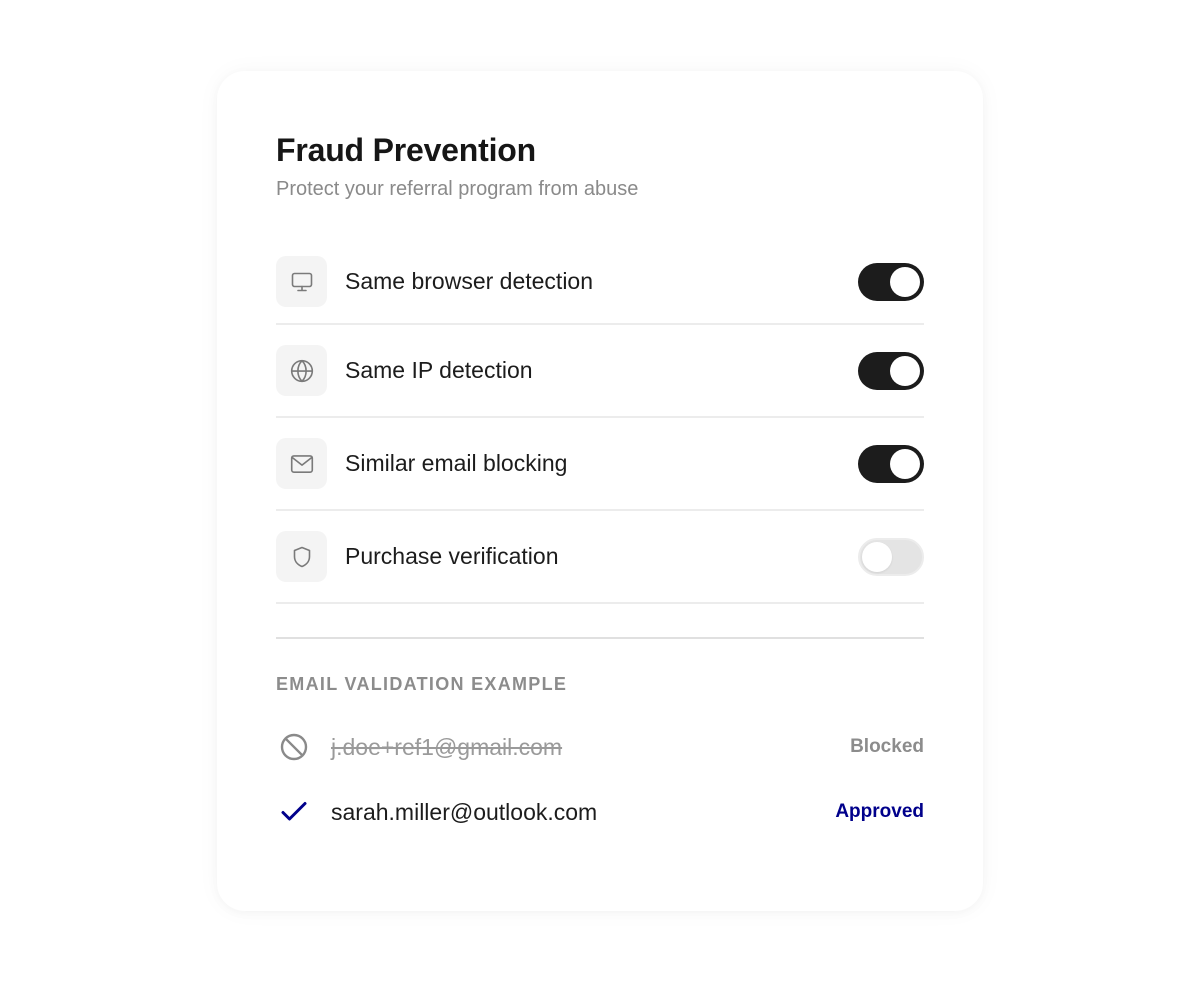 Image resolution: width=1200 pixels, height=982 pixels. What do you see at coordinates (439, 370) in the screenshot?
I see `setting-label: Same IP detection` at bounding box center [439, 370].